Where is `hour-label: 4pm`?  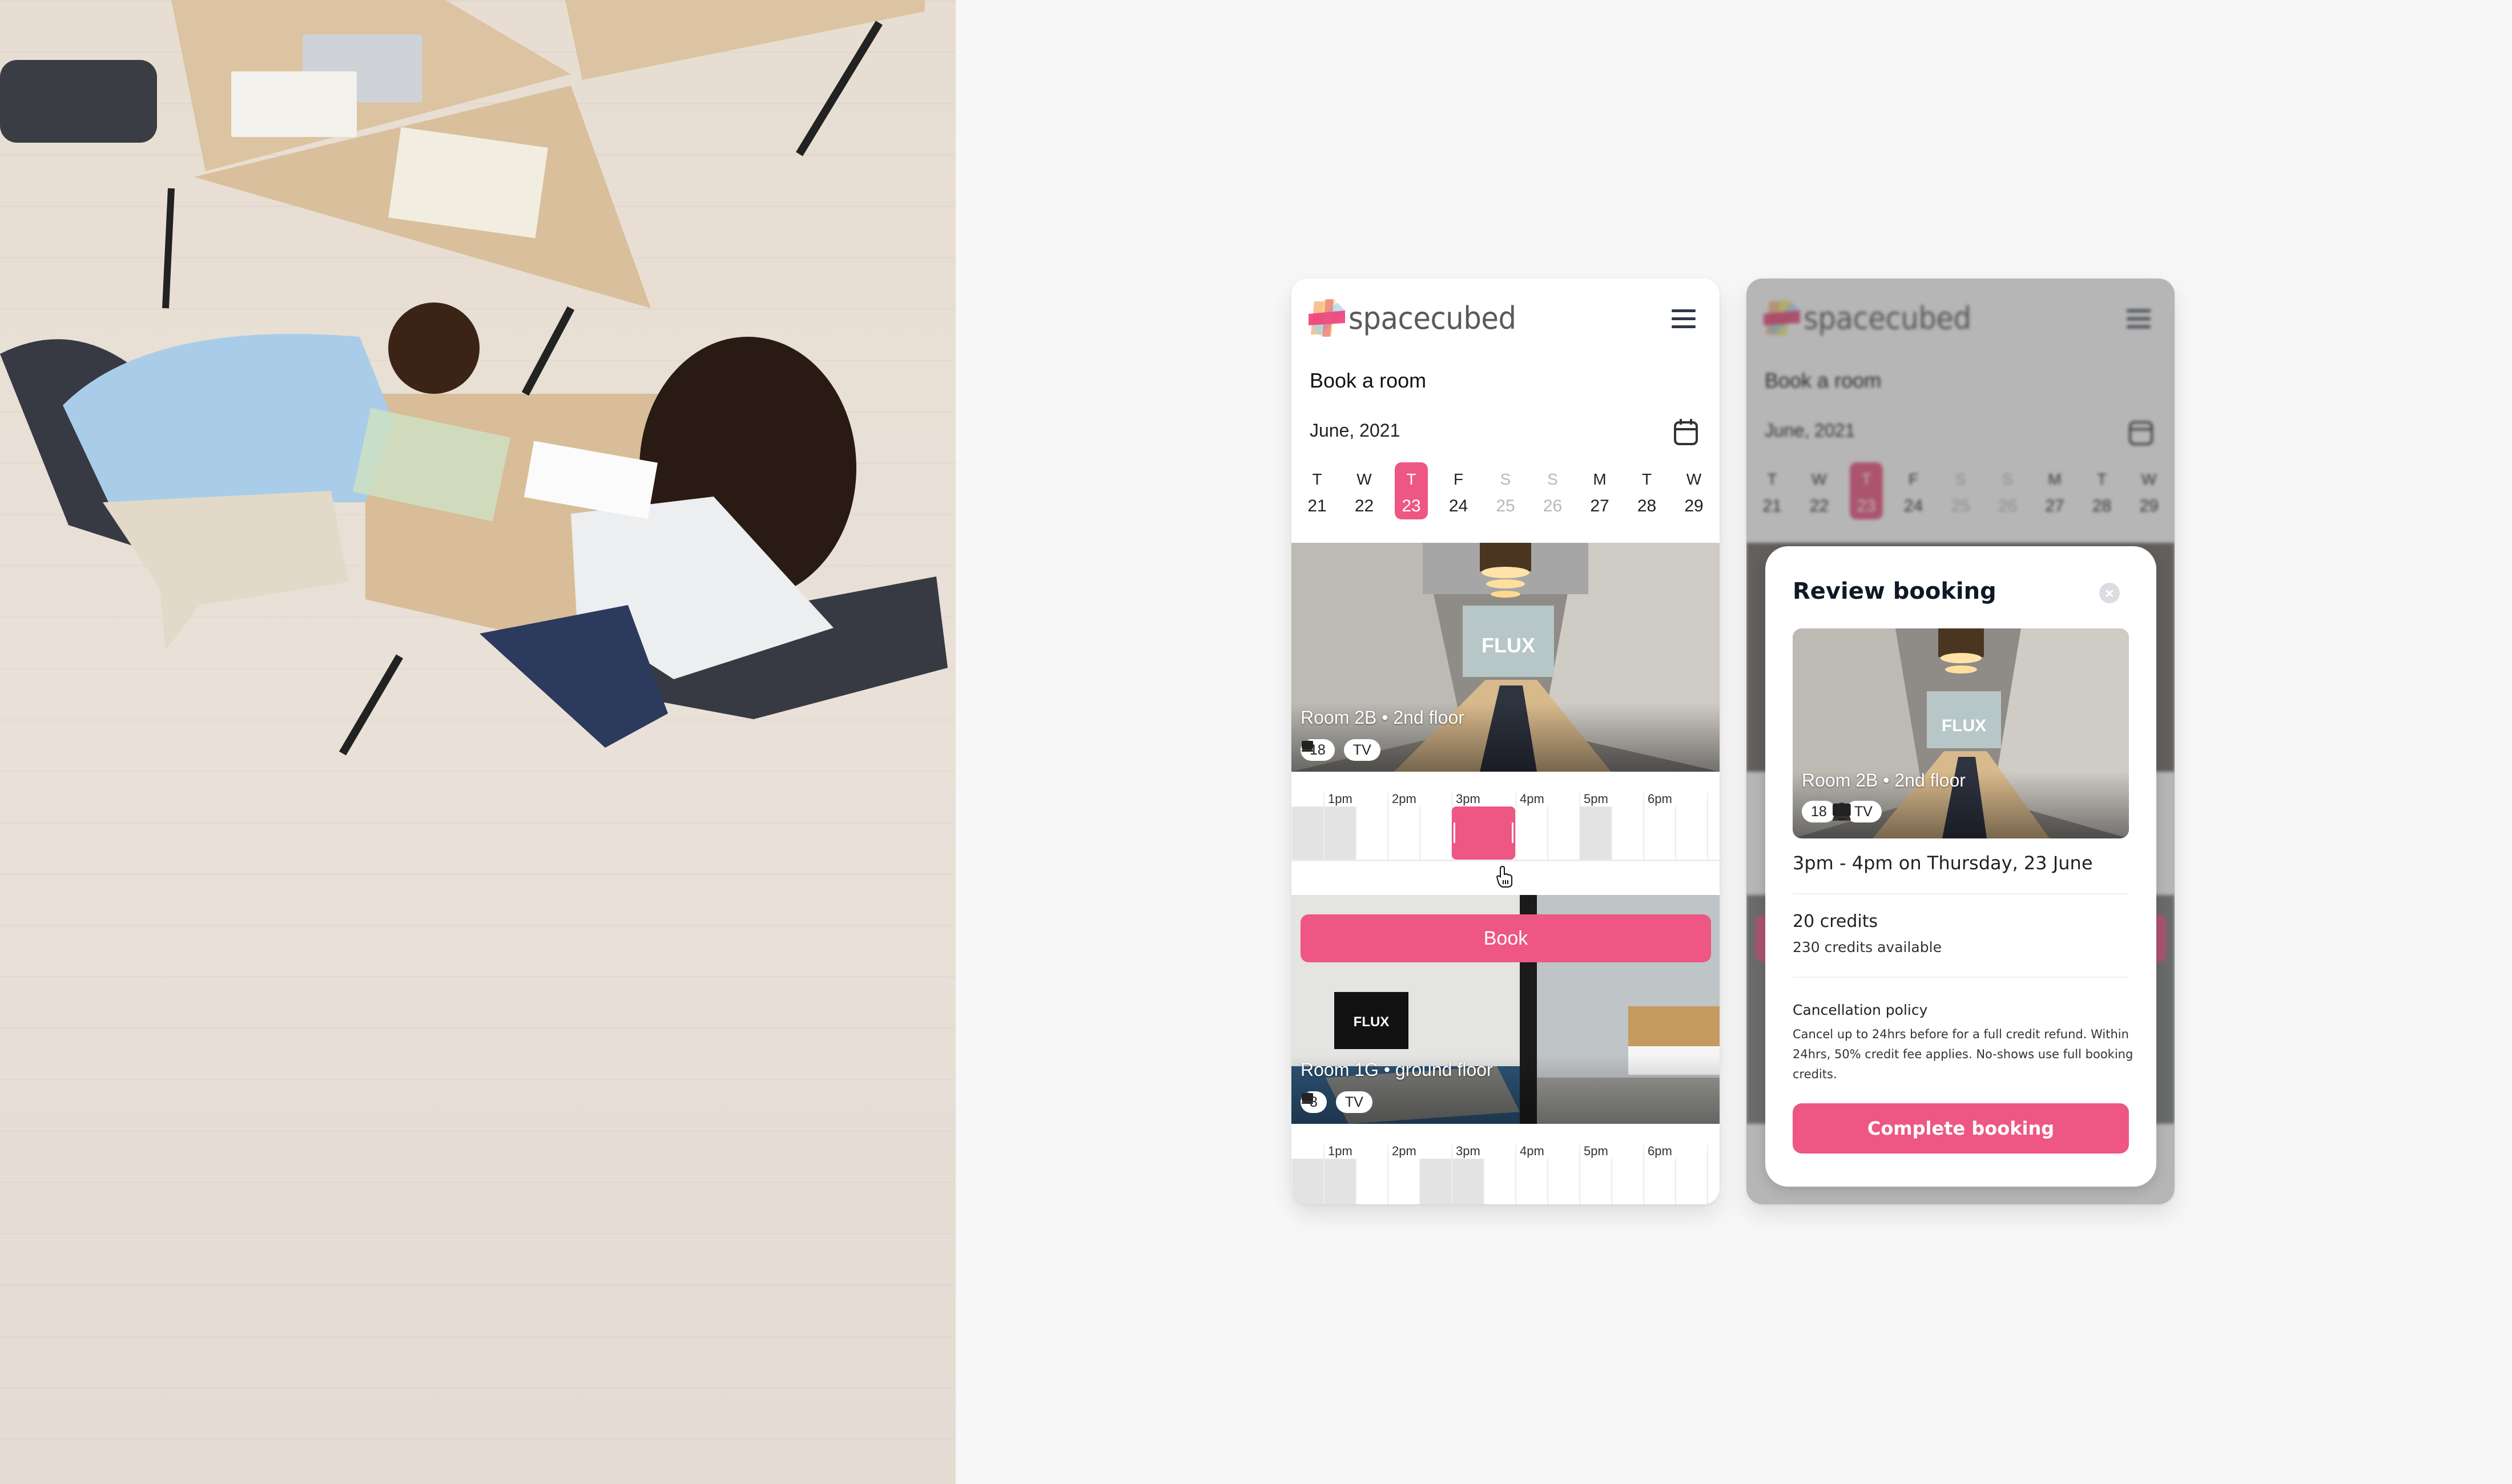 hour-label: 4pm is located at coordinates (1532, 799).